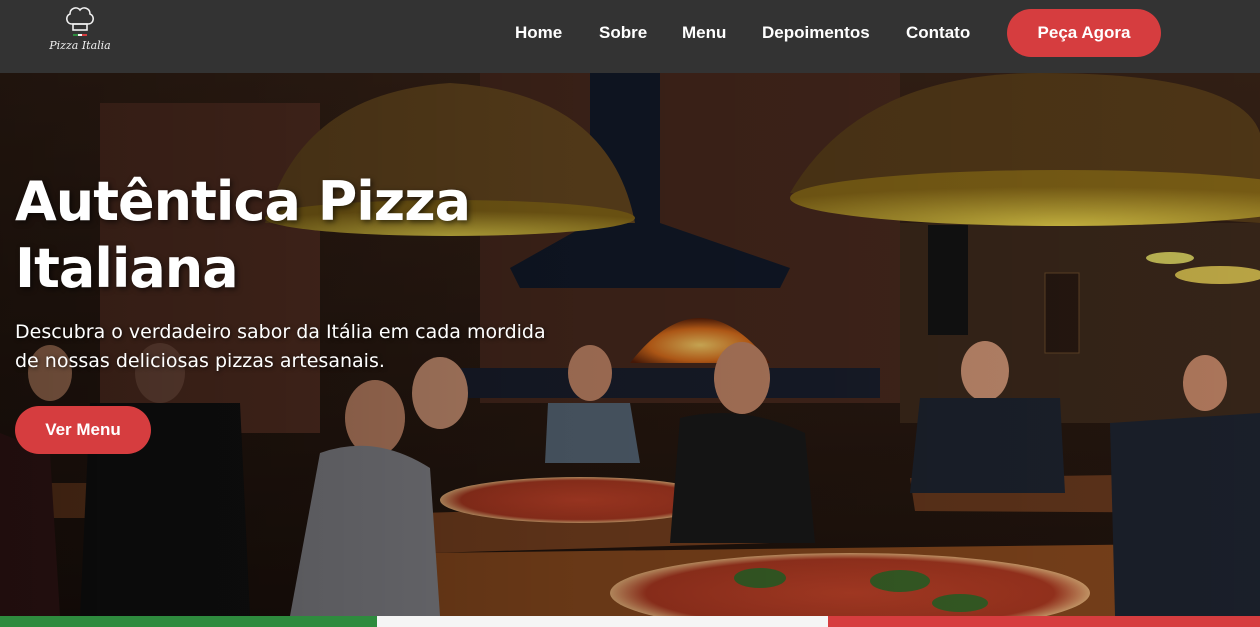  Describe the element at coordinates (538, 33) in the screenshot. I see `nav-home: Home` at that location.